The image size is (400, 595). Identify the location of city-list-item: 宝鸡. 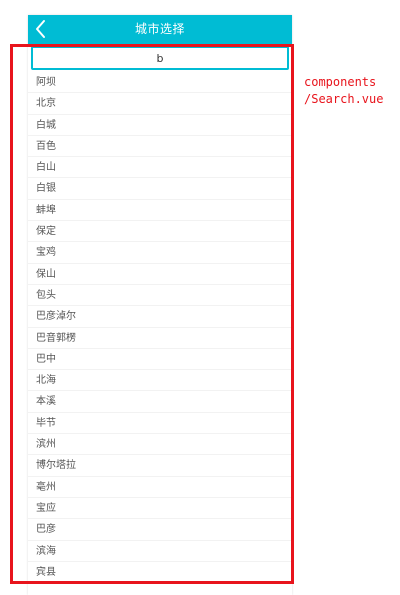
(160, 253).